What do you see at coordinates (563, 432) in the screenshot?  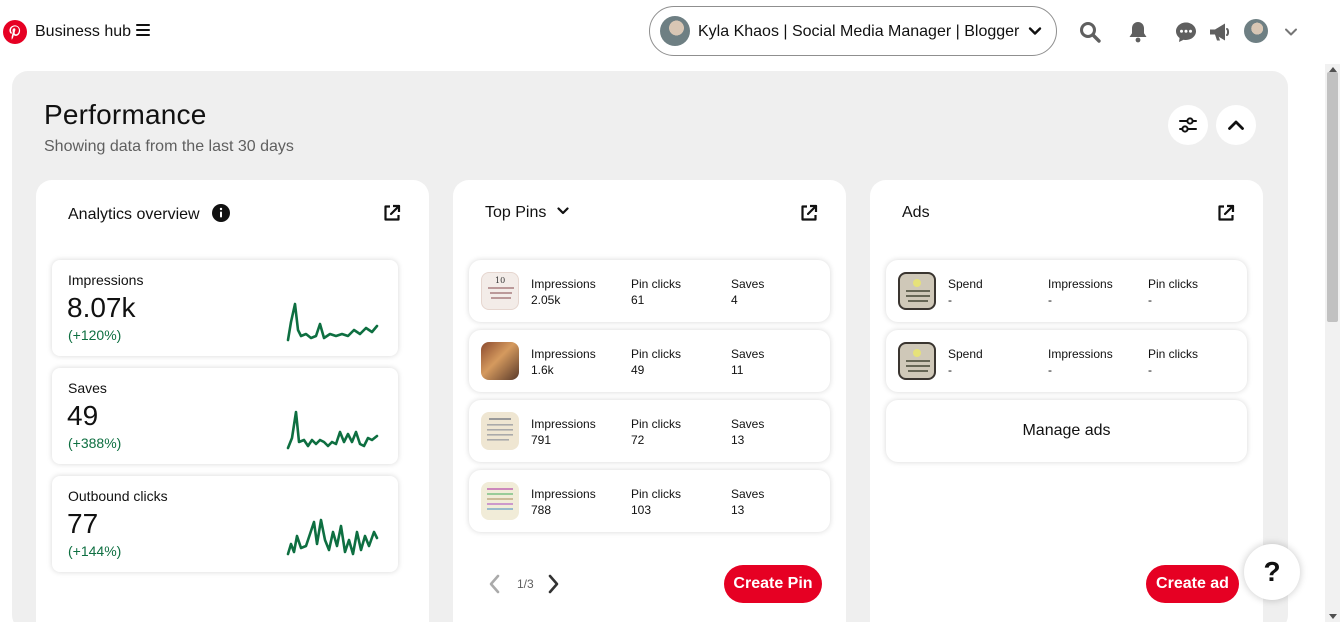 I see `impressions-stat: Impressions 791` at bounding box center [563, 432].